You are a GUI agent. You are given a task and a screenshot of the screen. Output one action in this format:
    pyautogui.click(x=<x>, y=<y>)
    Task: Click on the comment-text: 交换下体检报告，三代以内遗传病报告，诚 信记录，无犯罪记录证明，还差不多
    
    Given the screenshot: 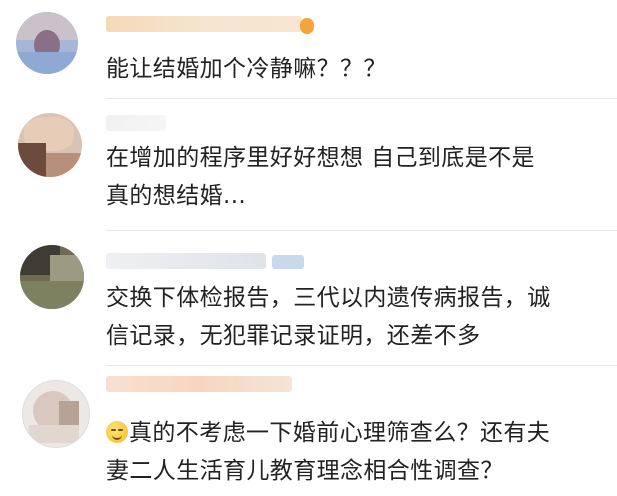 What is the action you would take?
    pyautogui.click(x=328, y=317)
    